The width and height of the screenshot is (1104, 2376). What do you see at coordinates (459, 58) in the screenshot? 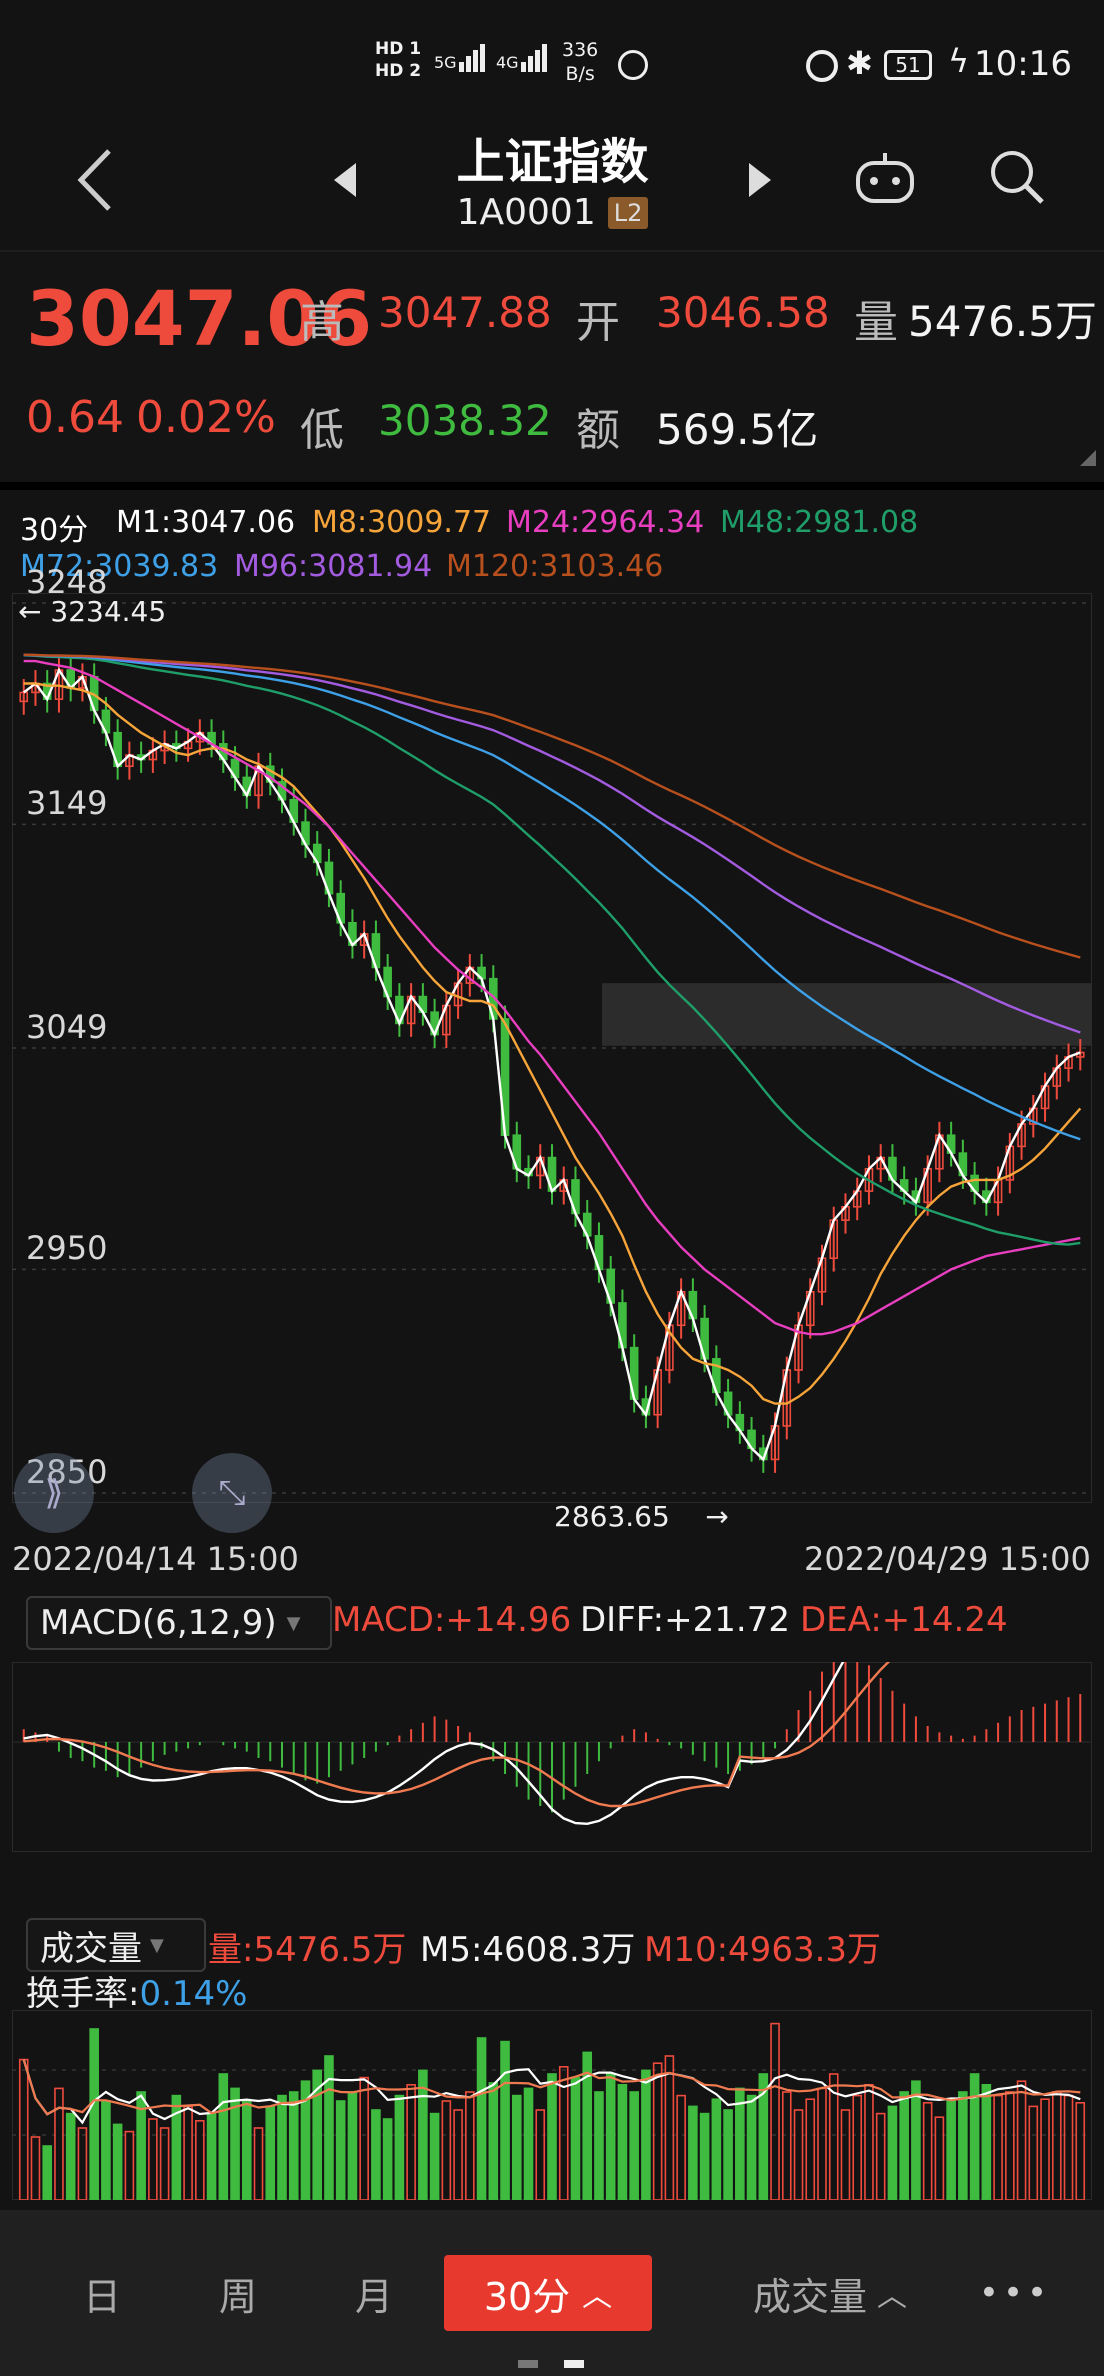
I see `signal-5g-icon: 5G` at bounding box center [459, 58].